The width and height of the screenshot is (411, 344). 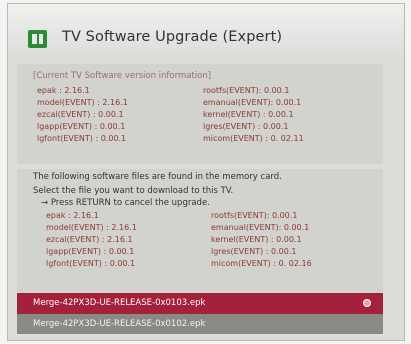 I want to click on current-right-item: micom(EVENT) : 0. 02.11, so click(x=253, y=138).